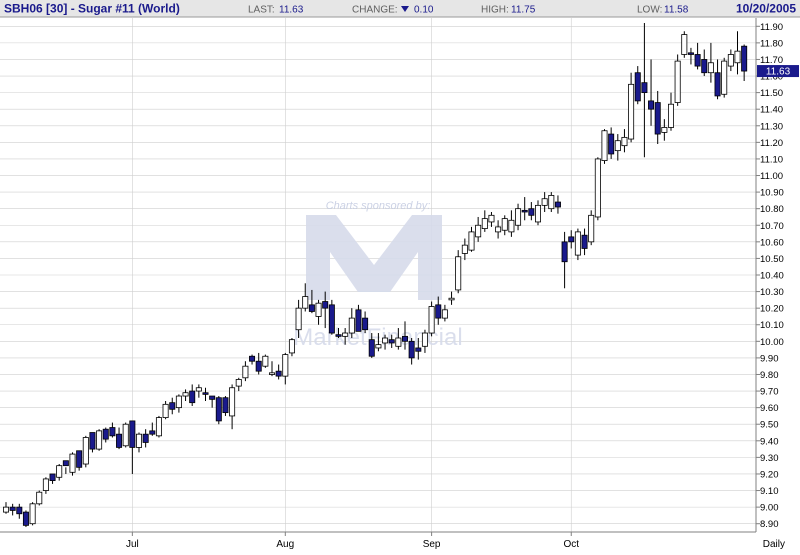 Image resolution: width=800 pixels, height=555 pixels. Describe the element at coordinates (291, 10) in the screenshot. I see `last-value: 11.63` at that location.